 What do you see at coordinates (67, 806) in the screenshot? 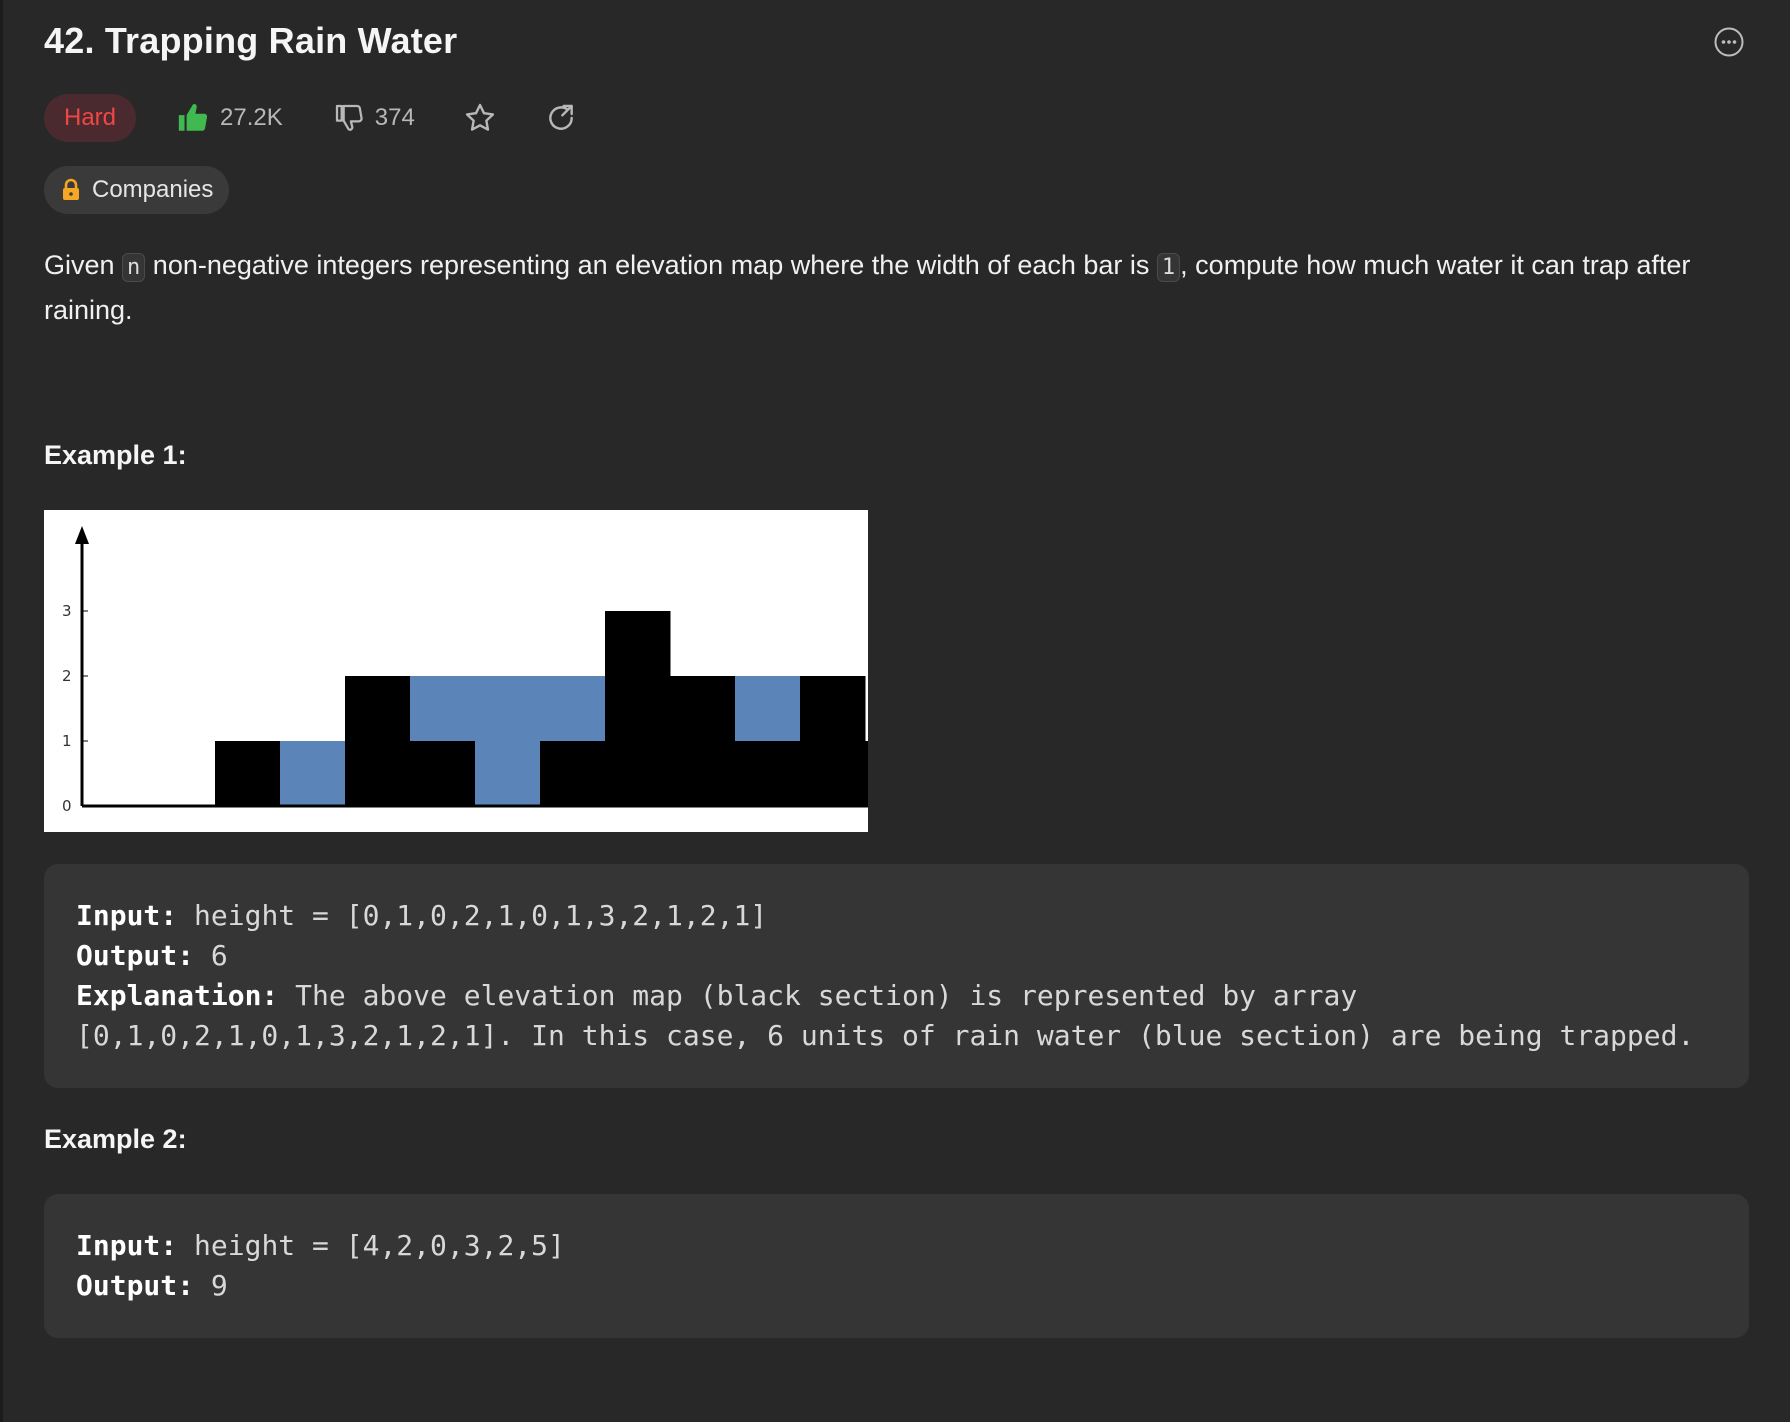
I see `y-tick-label: 0` at bounding box center [67, 806].